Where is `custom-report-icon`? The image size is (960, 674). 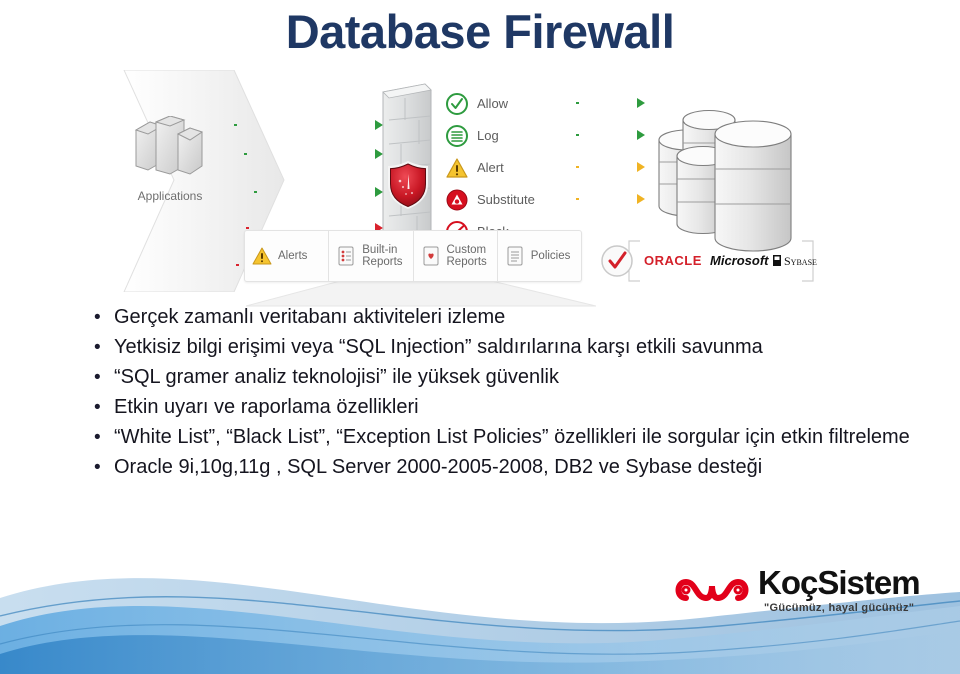 custom-report-icon is located at coordinates (430, 256).